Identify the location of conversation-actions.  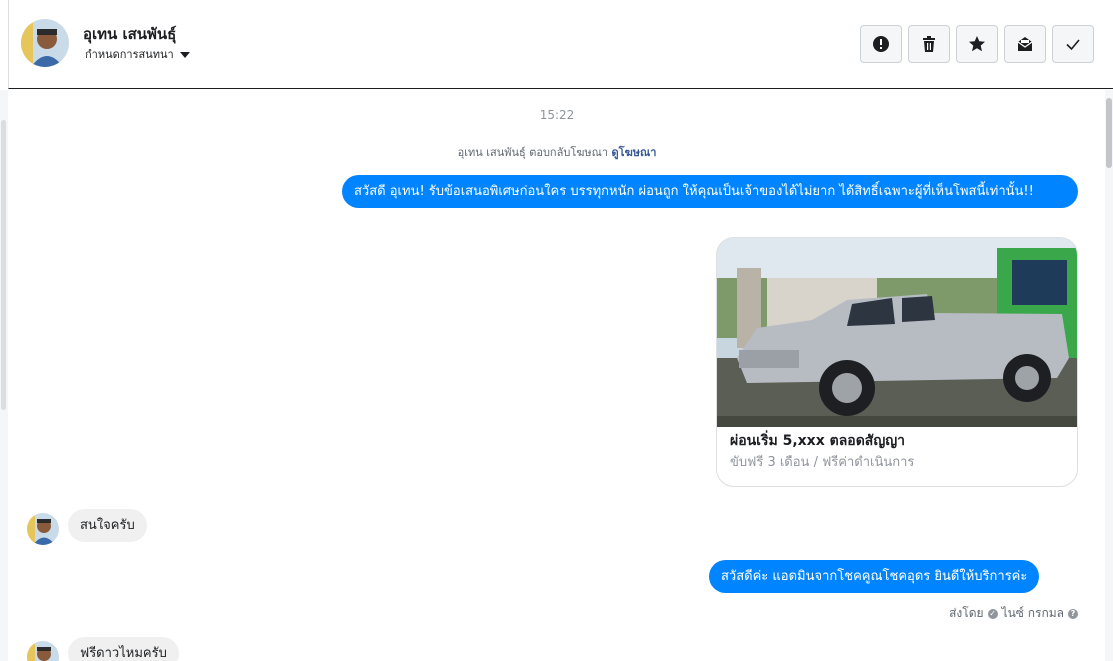
(977, 44).